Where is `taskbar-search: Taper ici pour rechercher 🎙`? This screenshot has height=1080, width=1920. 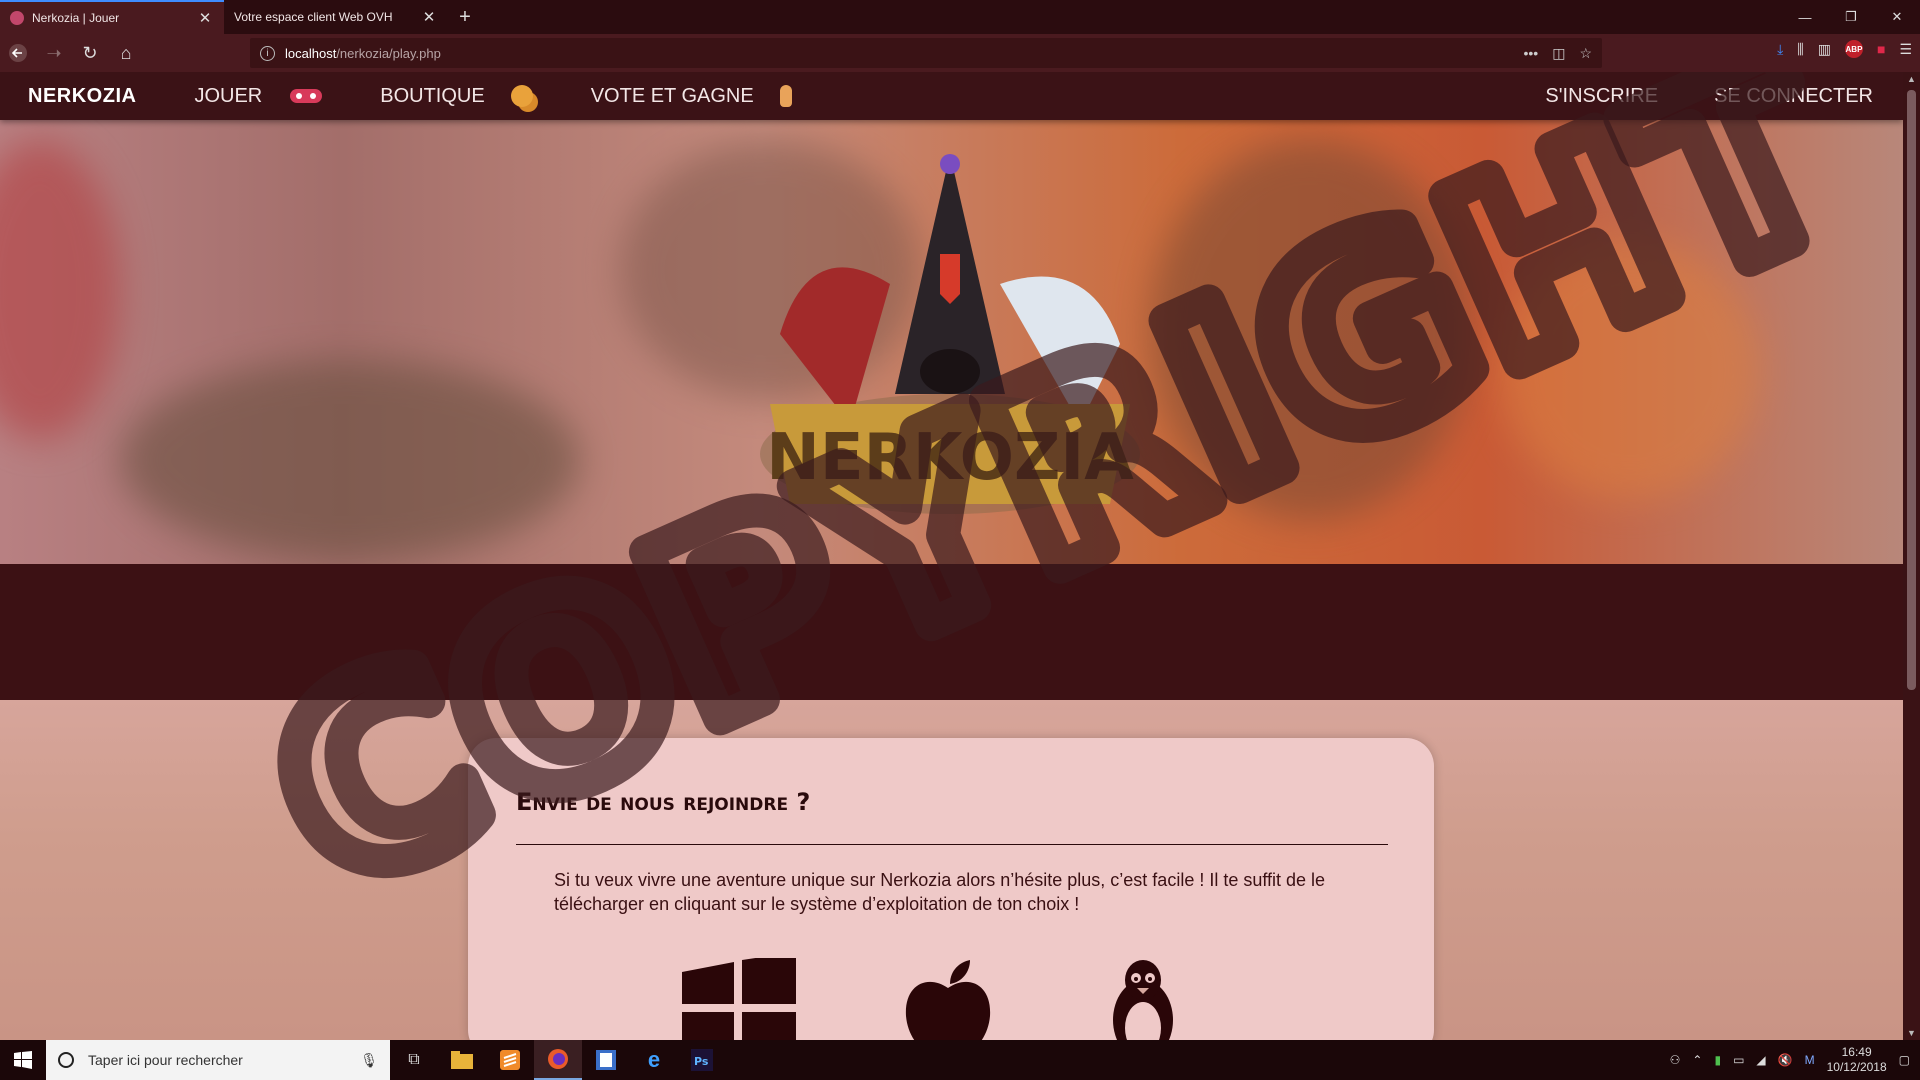
taskbar-search: Taper ici pour rechercher 🎙 is located at coordinates (218, 1060).